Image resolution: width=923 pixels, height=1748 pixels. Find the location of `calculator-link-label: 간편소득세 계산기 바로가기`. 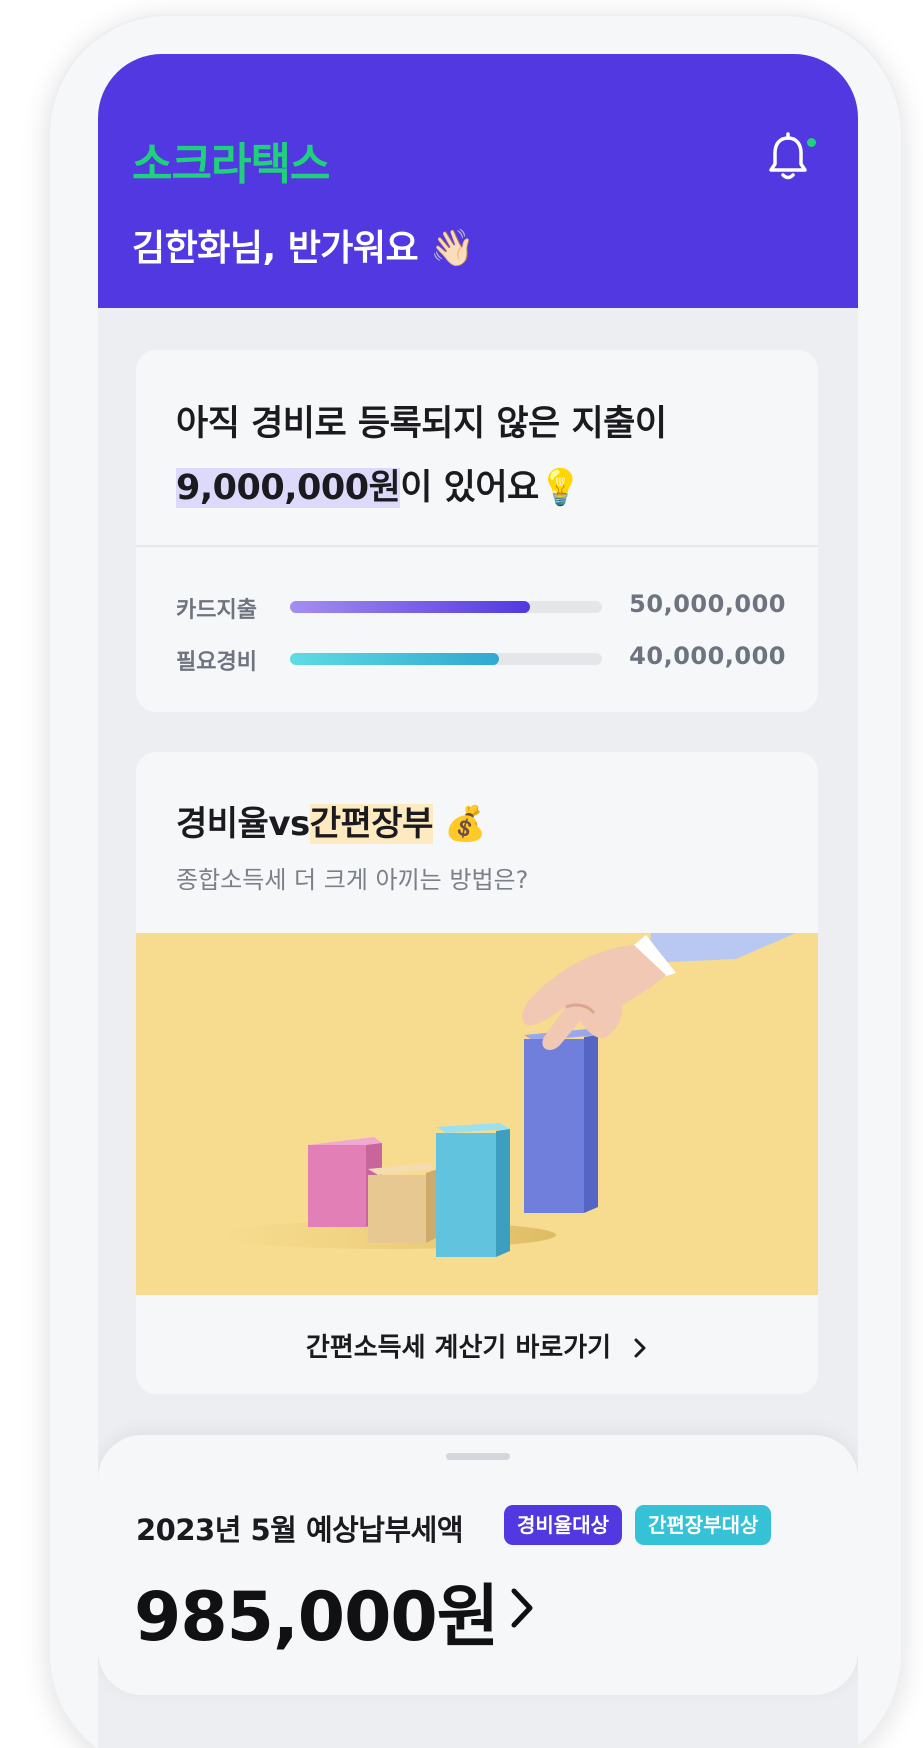

calculator-link-label: 간편소득세 계산기 바로가기 is located at coordinates (458, 1348).